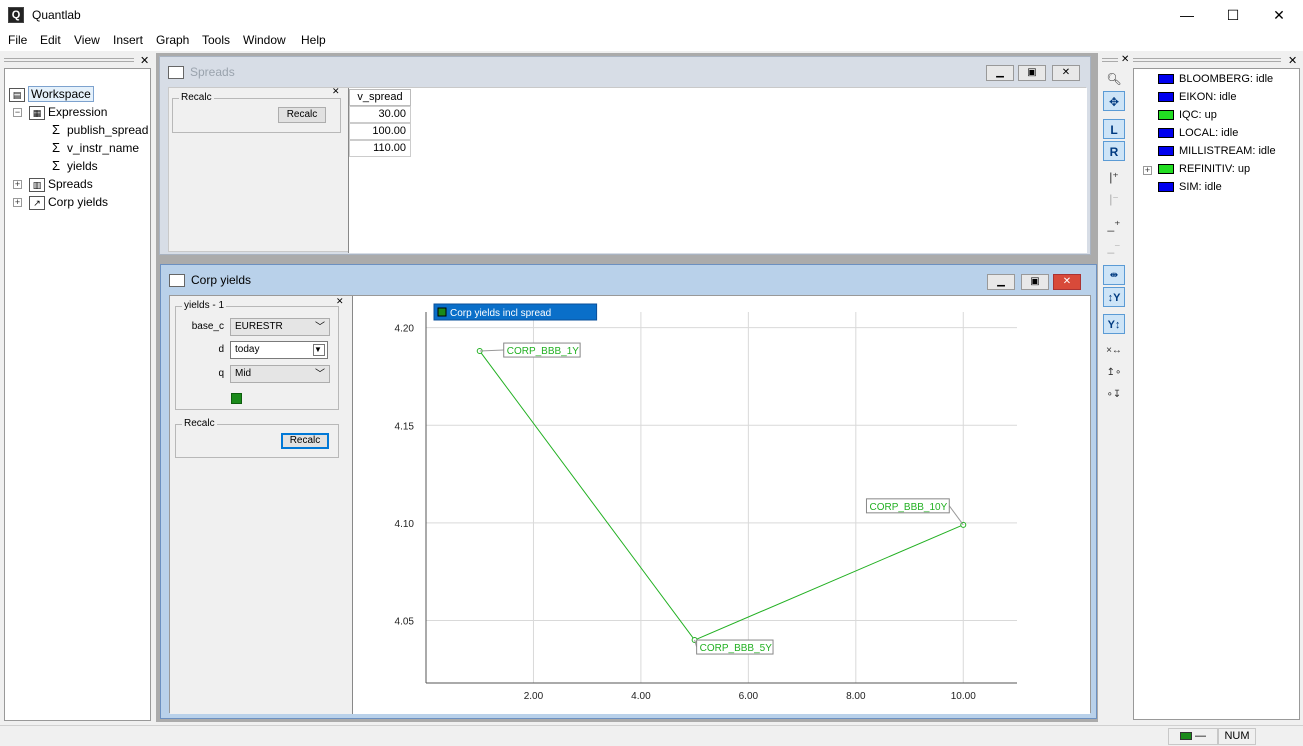 This screenshot has height=746, width=1303. What do you see at coordinates (1166, 169) in the screenshot?
I see `status-green-icon` at bounding box center [1166, 169].